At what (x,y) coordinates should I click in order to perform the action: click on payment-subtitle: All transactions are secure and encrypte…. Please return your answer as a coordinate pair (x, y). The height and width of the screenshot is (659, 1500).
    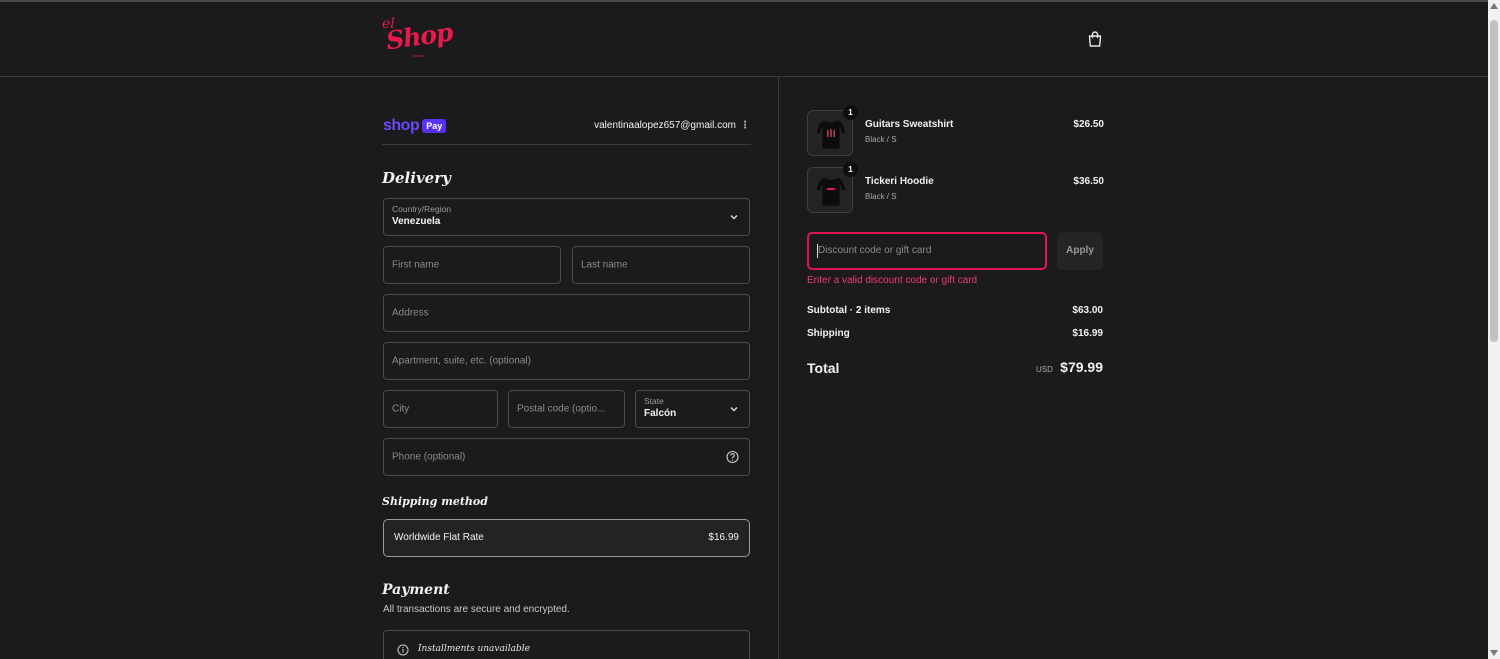
    Looking at the image, I should click on (476, 609).